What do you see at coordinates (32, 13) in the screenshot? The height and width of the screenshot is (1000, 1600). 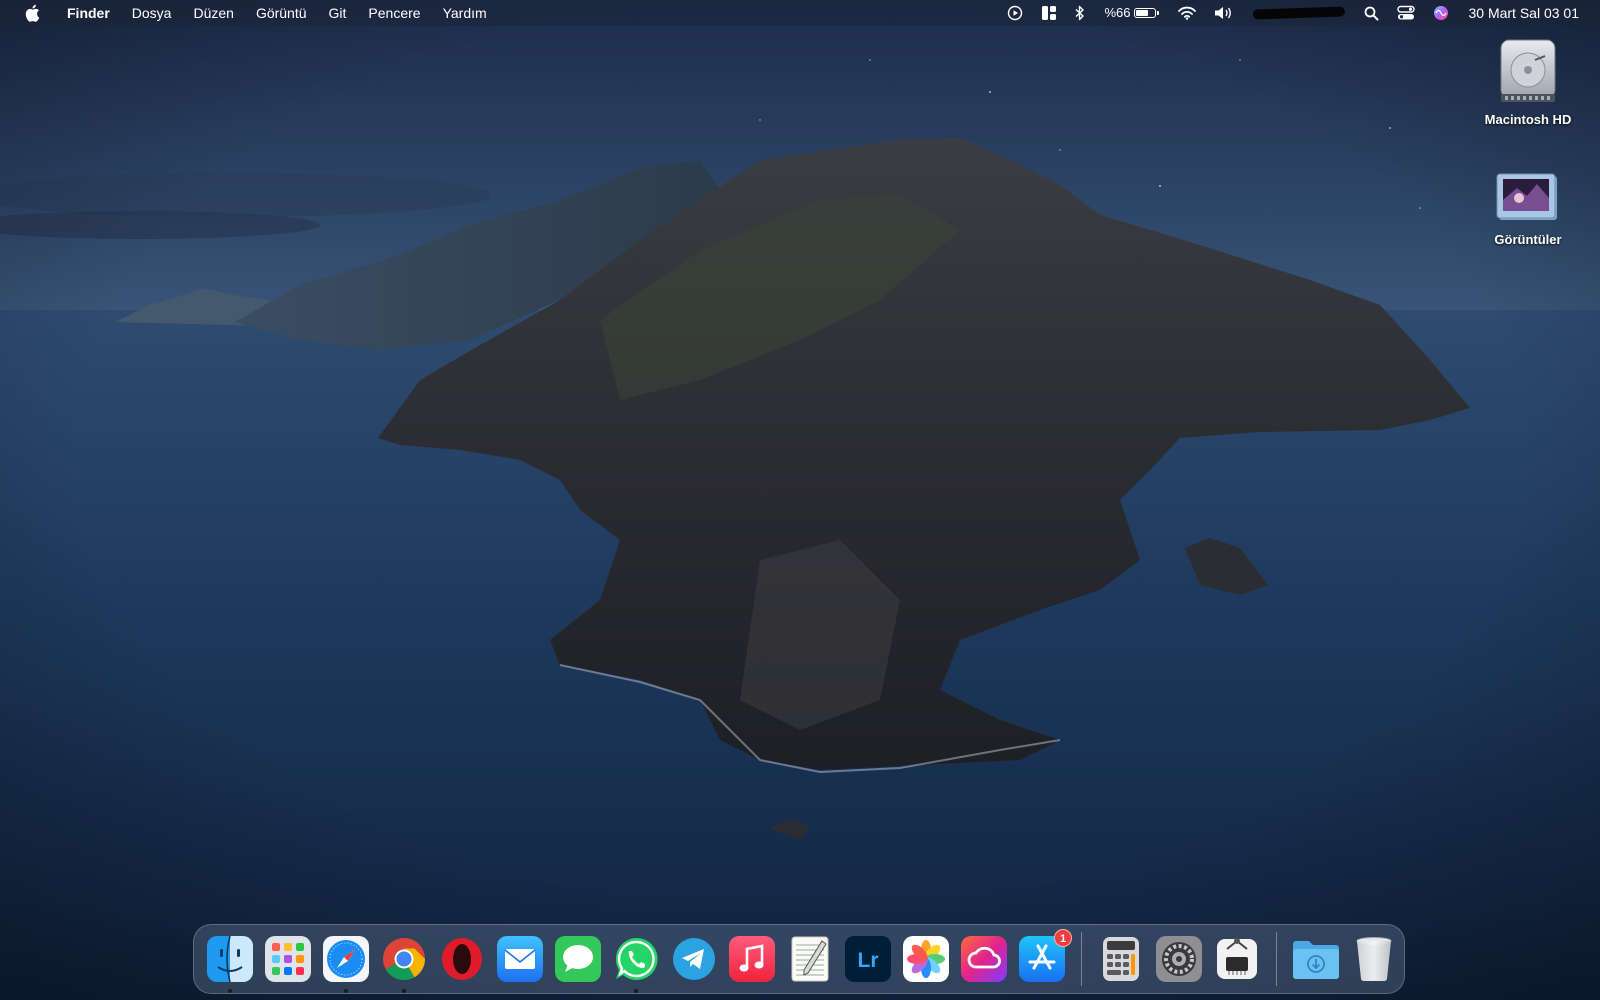 I see `apple-icon` at bounding box center [32, 13].